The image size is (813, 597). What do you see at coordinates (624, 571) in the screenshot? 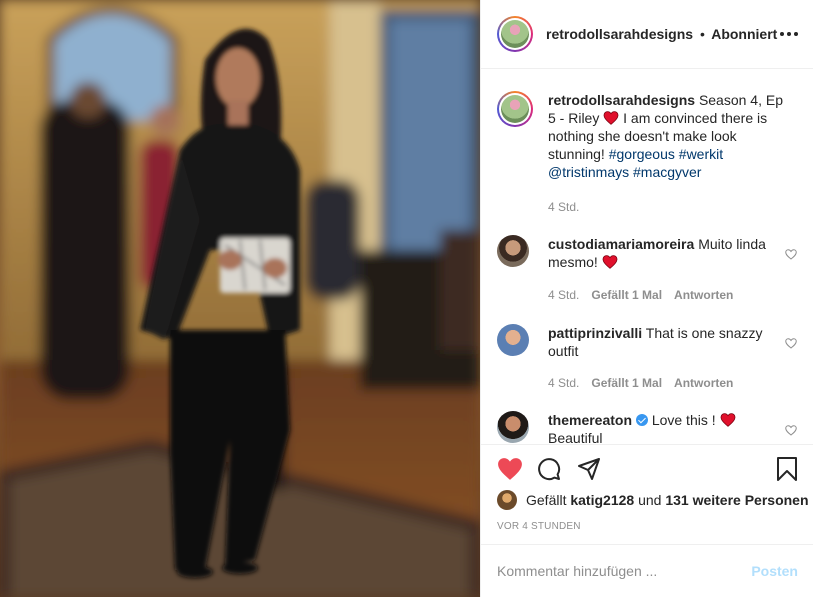
I see `comment-input` at bounding box center [624, 571].